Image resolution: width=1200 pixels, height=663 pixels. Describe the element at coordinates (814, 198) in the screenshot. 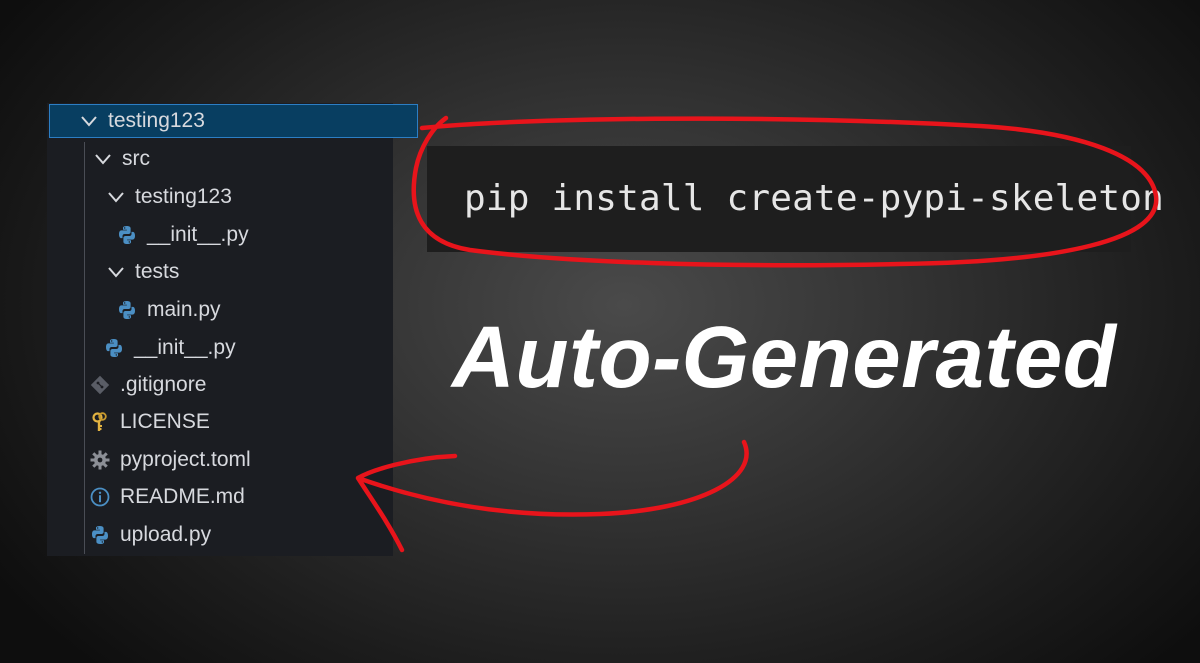

I see `pip-install-command: pip install create-pypi-skeleton` at that location.